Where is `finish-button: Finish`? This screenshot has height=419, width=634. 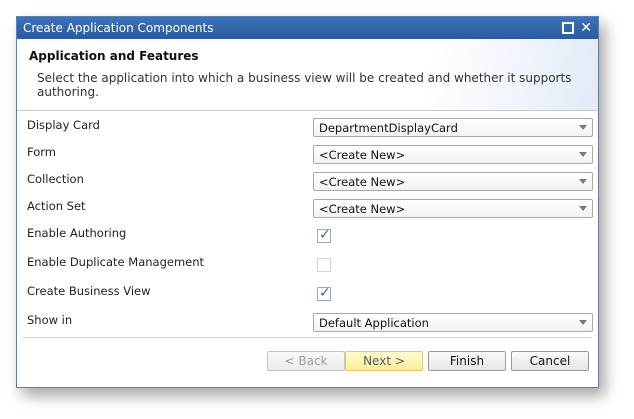
finish-button: Finish is located at coordinates (467, 361).